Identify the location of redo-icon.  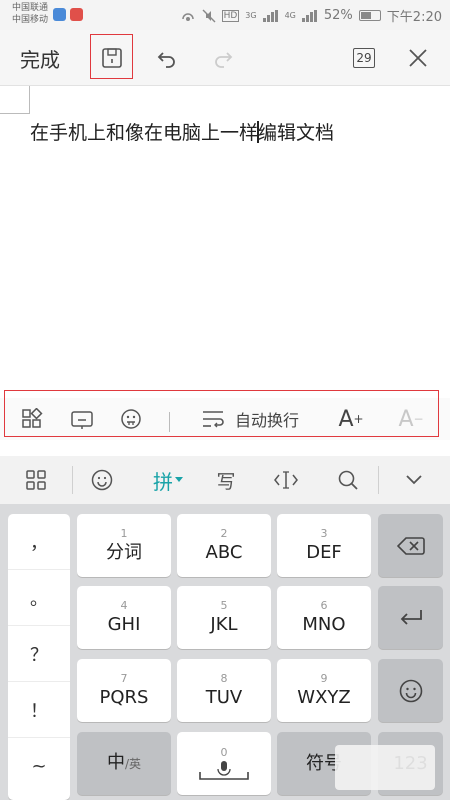
(224, 60).